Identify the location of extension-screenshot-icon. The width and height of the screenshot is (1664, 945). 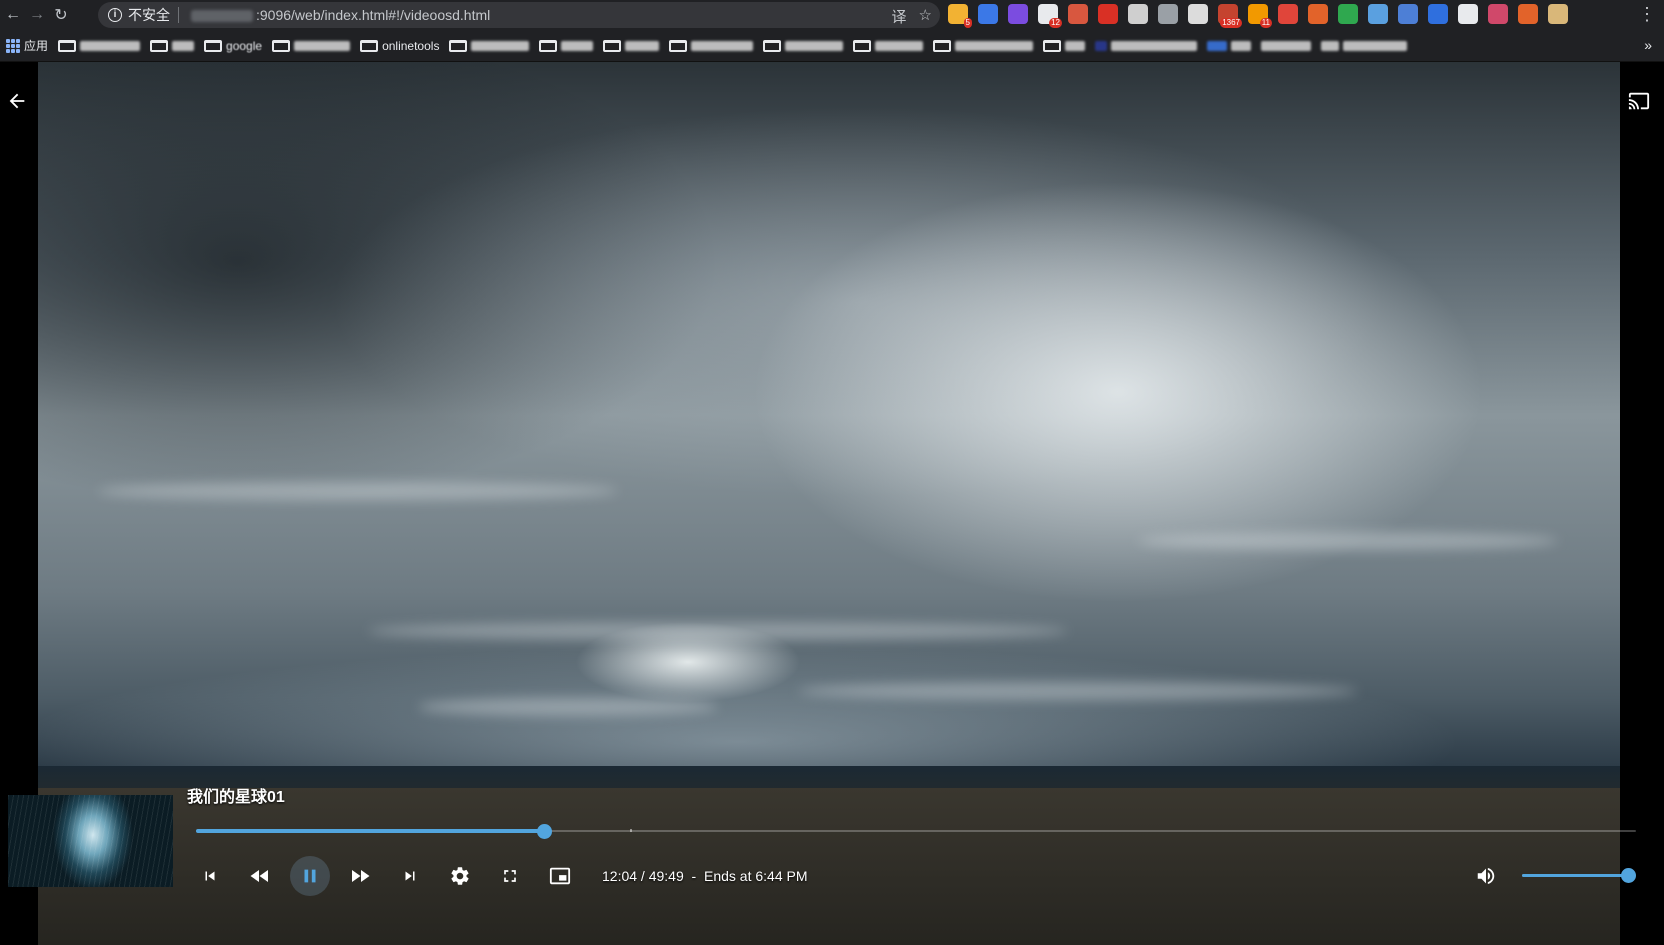
(1378, 14).